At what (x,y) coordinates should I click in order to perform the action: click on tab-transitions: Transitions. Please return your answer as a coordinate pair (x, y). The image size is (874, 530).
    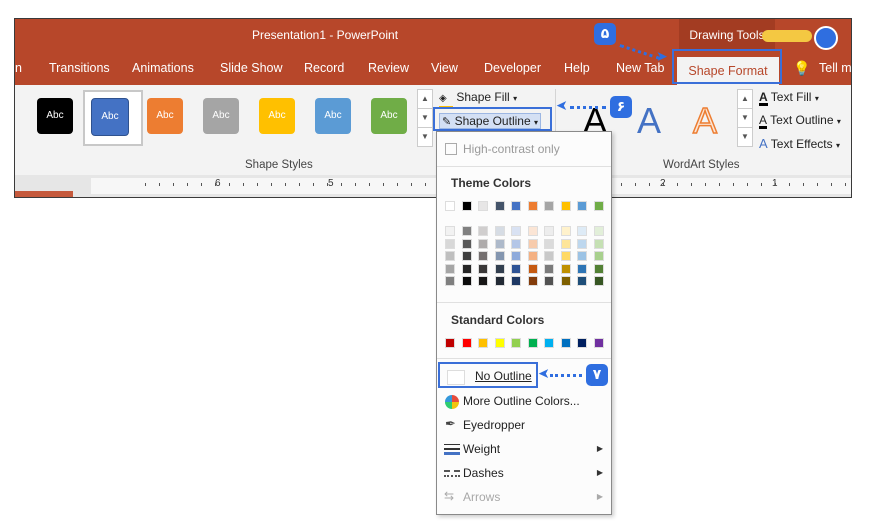
    Looking at the image, I should click on (79, 68).